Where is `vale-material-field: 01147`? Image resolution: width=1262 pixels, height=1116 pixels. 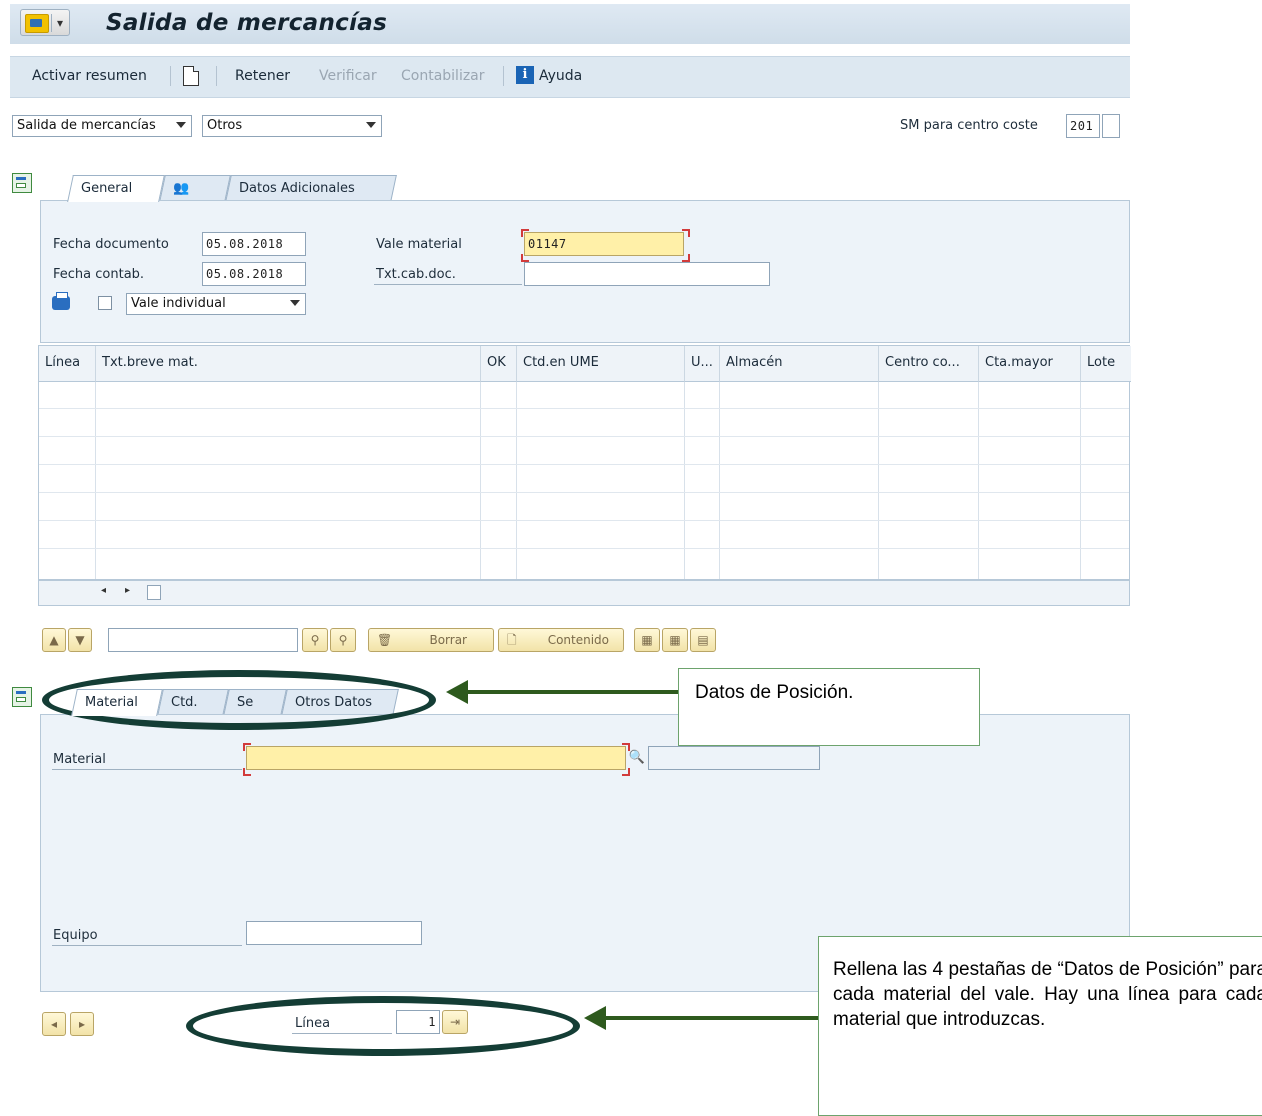
vale-material-field: 01147 is located at coordinates (604, 244).